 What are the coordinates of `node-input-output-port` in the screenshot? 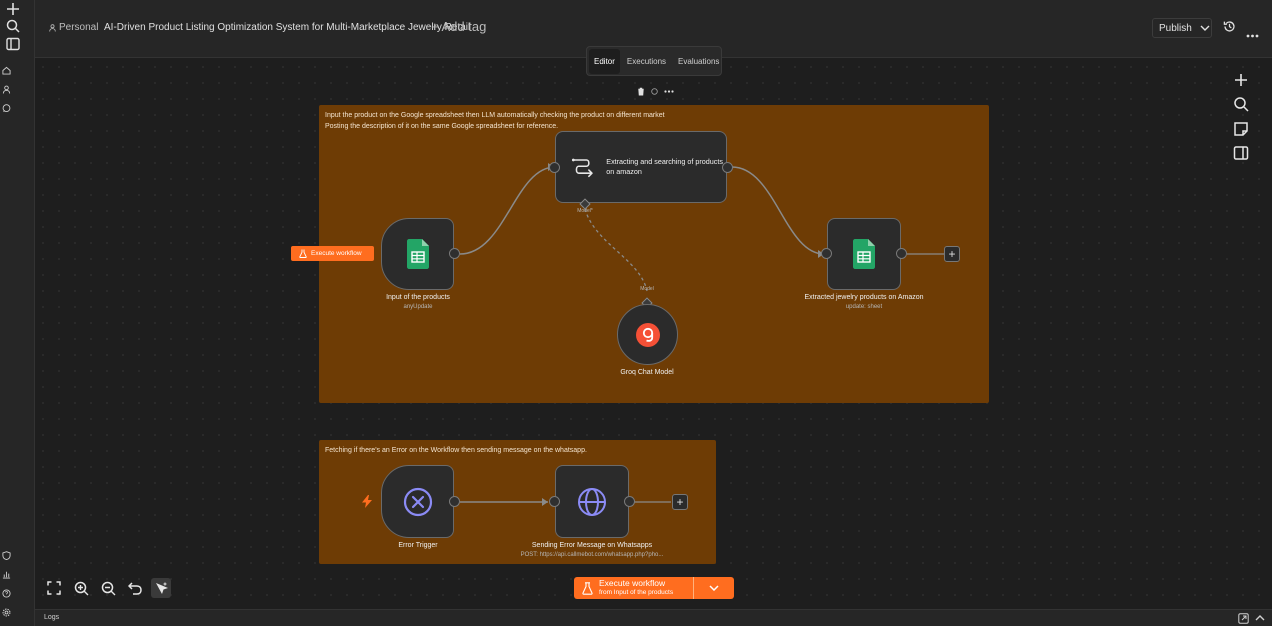 It's located at (454, 253).